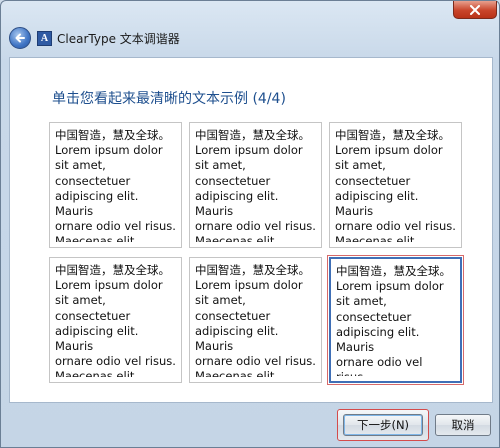 The height and width of the screenshot is (448, 500). I want to click on close-button, so click(475, 10).